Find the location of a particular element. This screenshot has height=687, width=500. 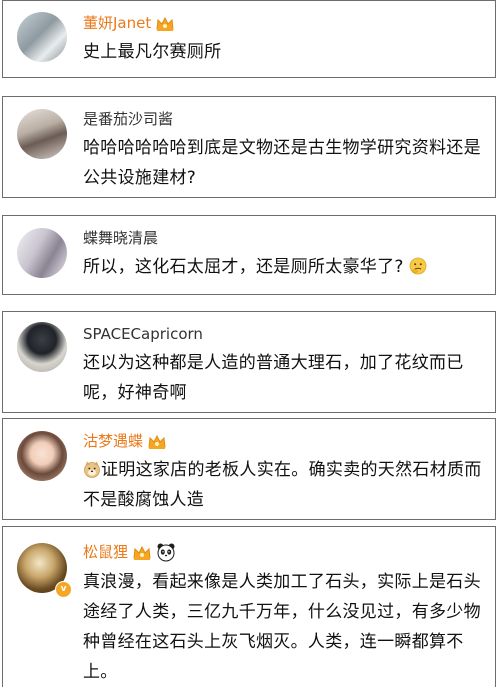

doge-icon is located at coordinates (92, 469).